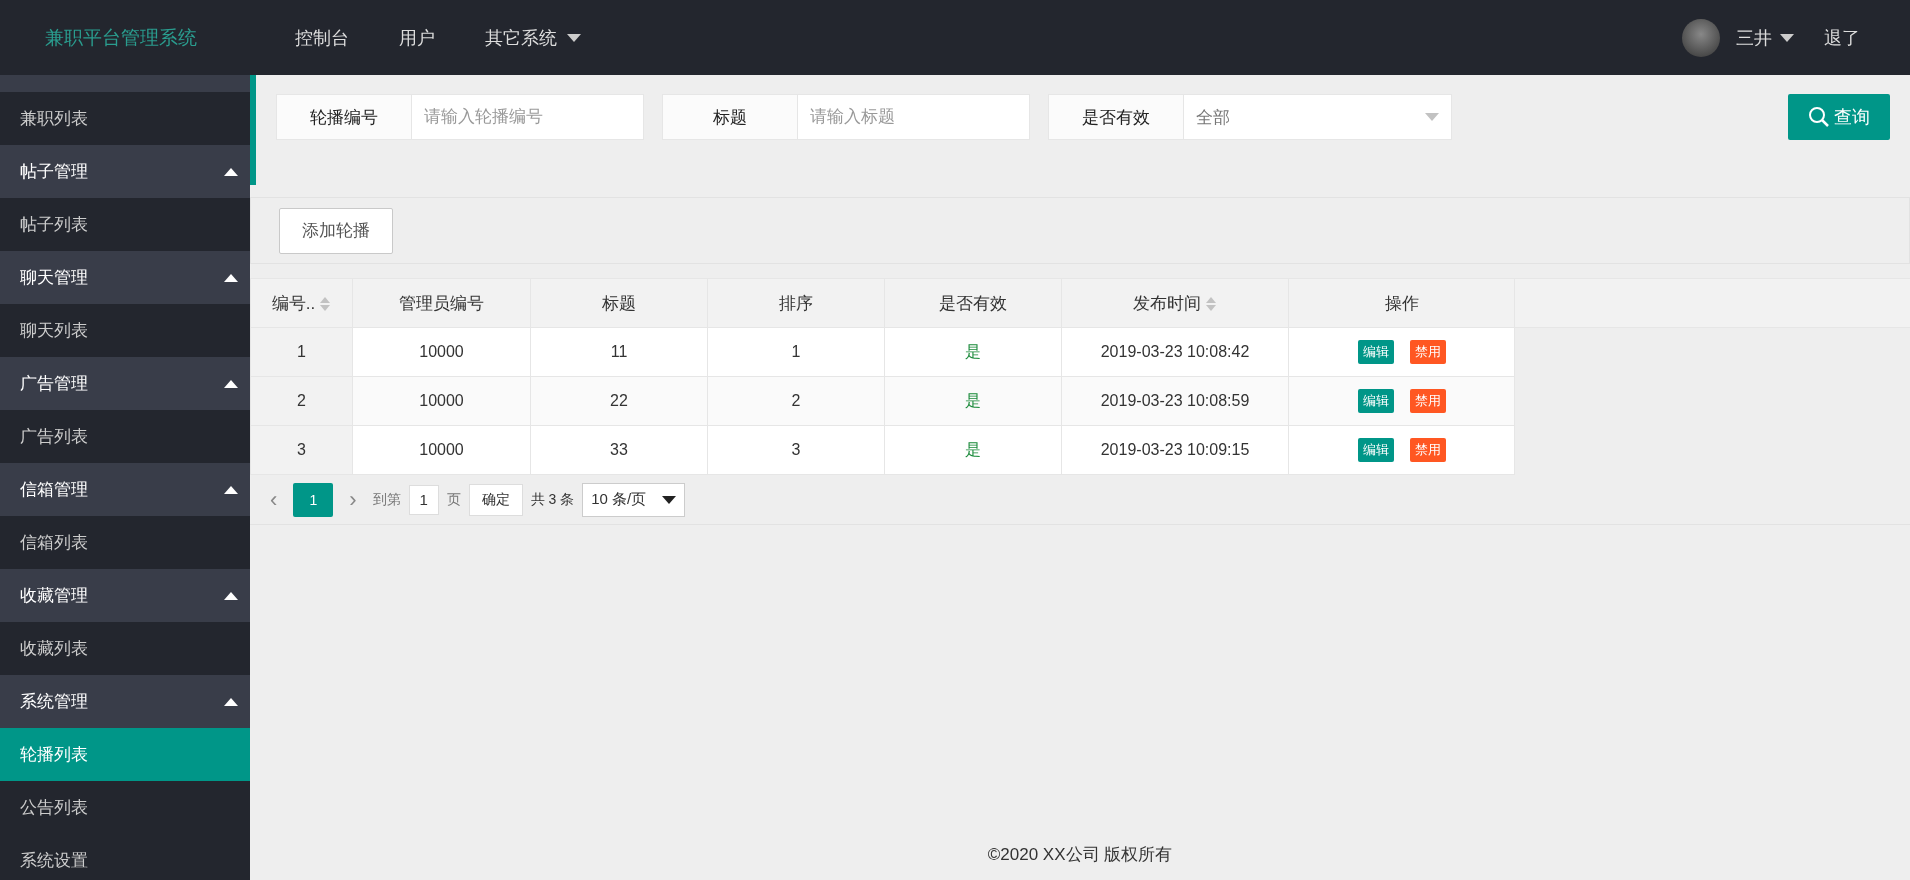 This screenshot has width=1910, height=880. I want to click on column-header: 标题, so click(619, 303).